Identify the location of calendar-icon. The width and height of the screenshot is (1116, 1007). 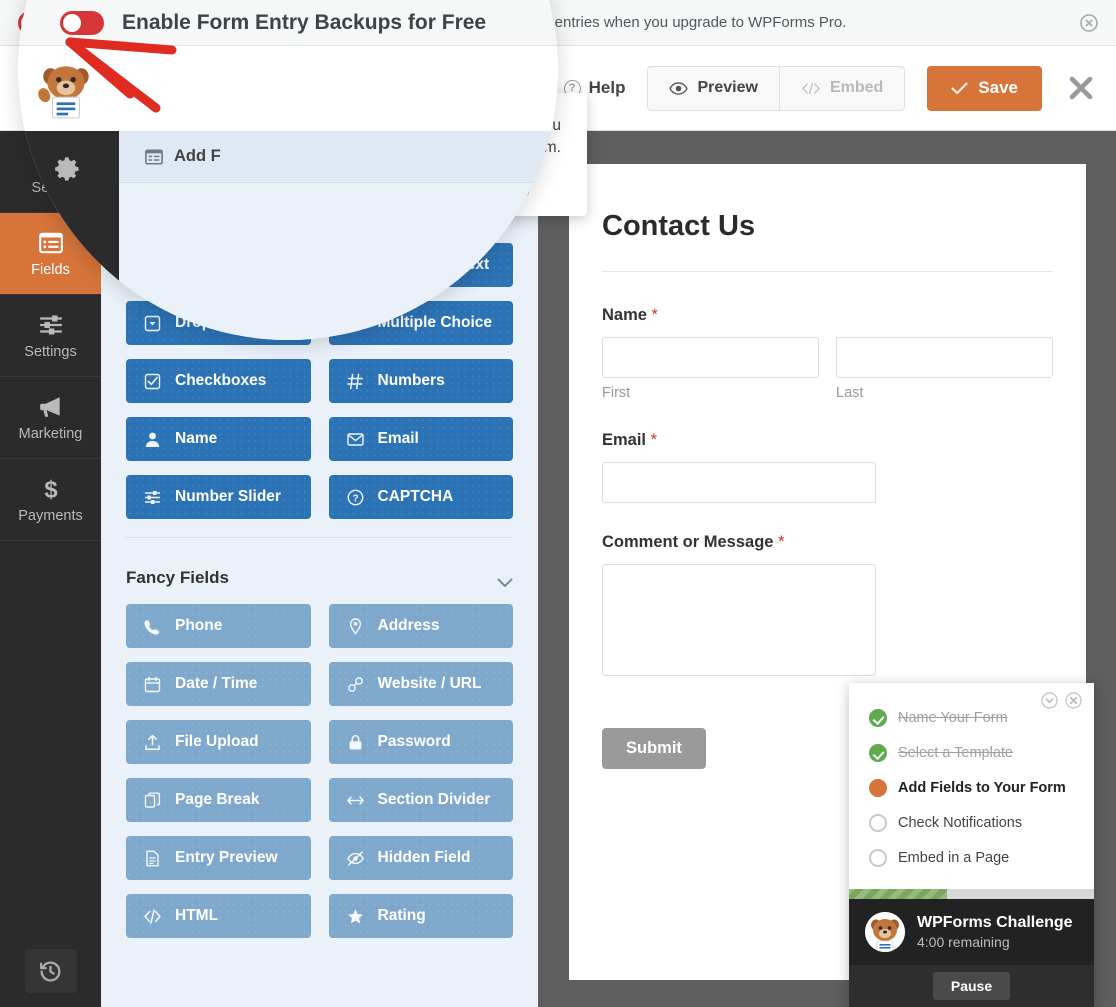
(152, 683).